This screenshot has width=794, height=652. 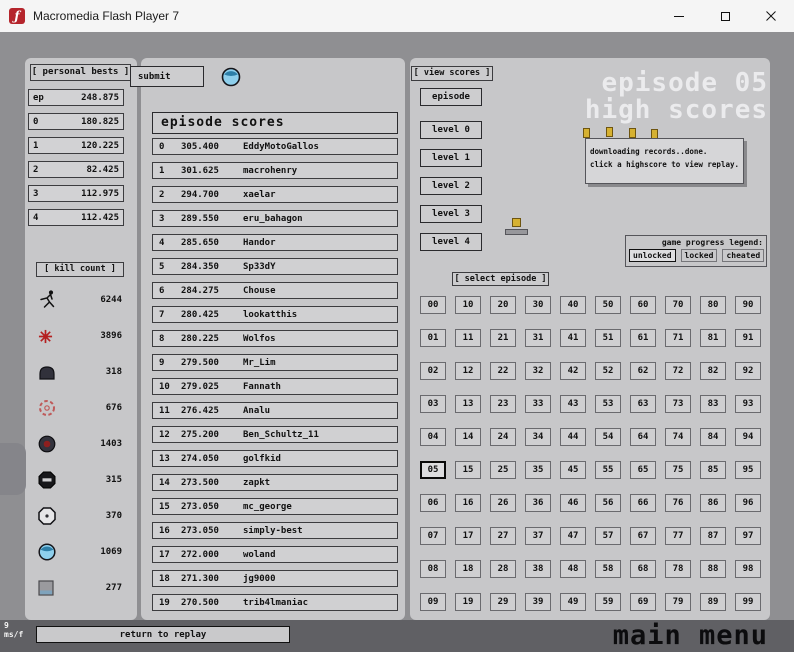 I want to click on submit-button: submit, so click(x=167, y=76).